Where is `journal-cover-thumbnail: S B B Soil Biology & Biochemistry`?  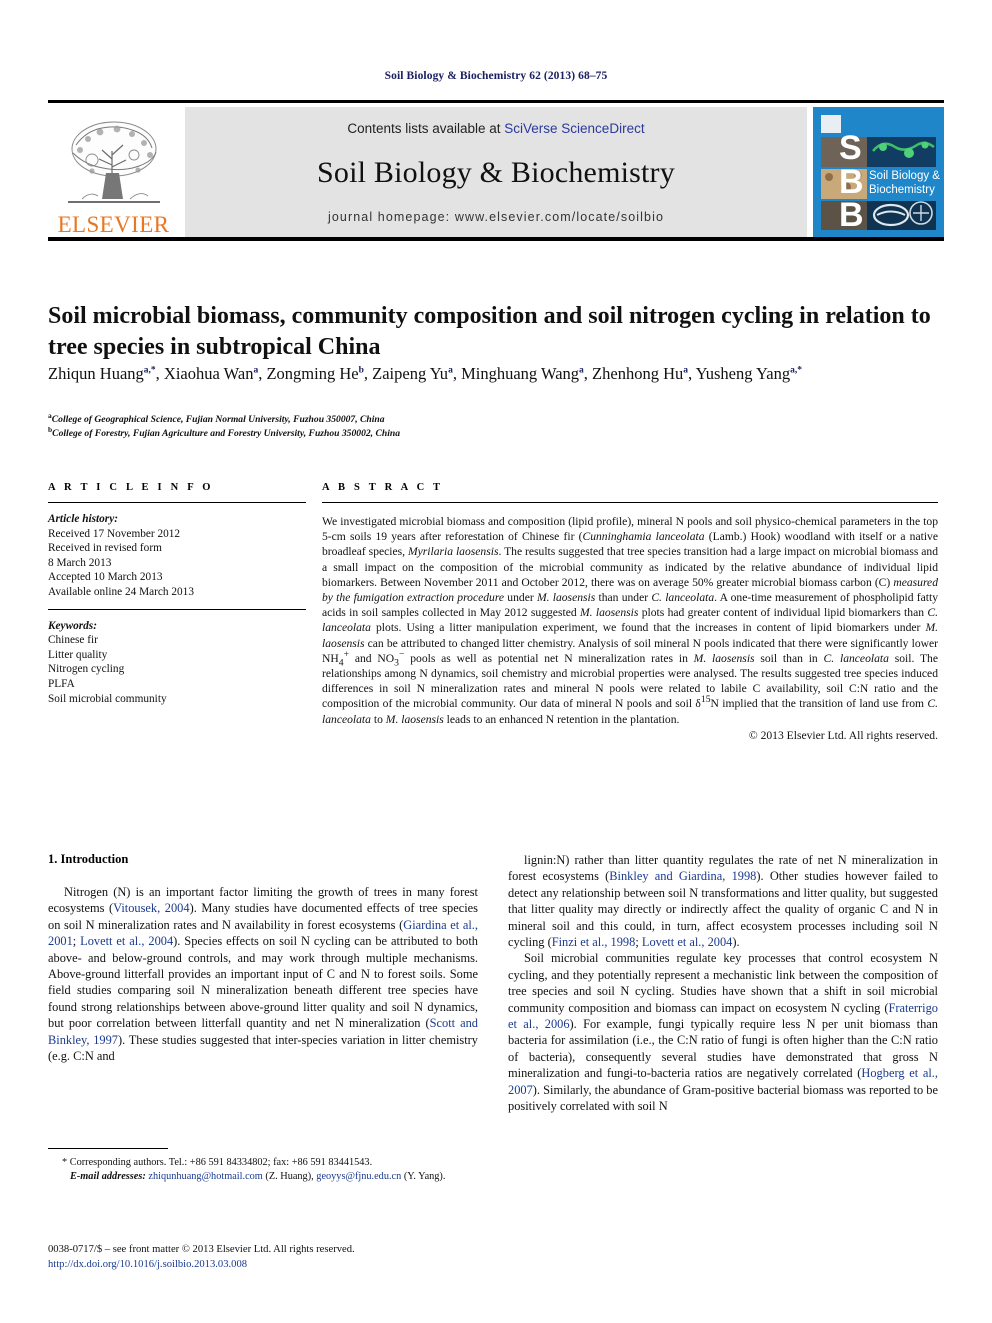 journal-cover-thumbnail: S B B Soil Biology & Biochemistry is located at coordinates (878, 172).